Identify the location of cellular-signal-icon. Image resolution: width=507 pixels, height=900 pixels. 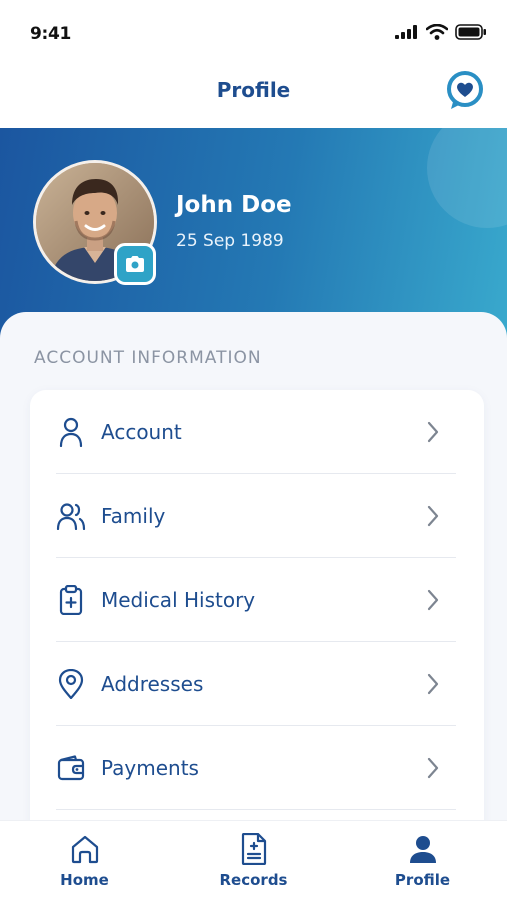
(406, 32).